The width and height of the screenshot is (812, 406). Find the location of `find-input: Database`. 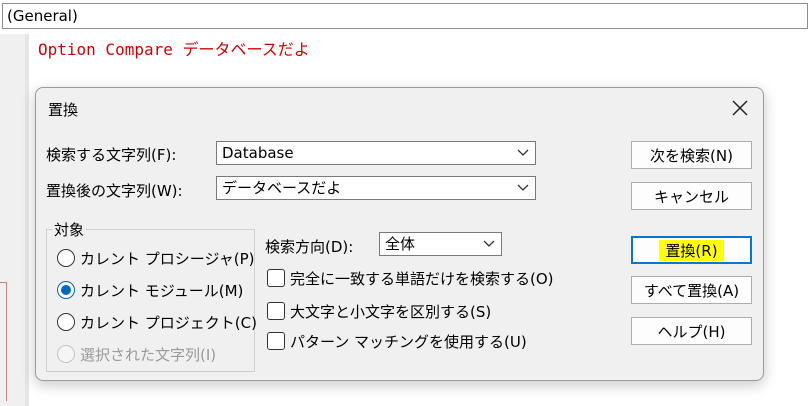

find-input: Database is located at coordinates (258, 153).